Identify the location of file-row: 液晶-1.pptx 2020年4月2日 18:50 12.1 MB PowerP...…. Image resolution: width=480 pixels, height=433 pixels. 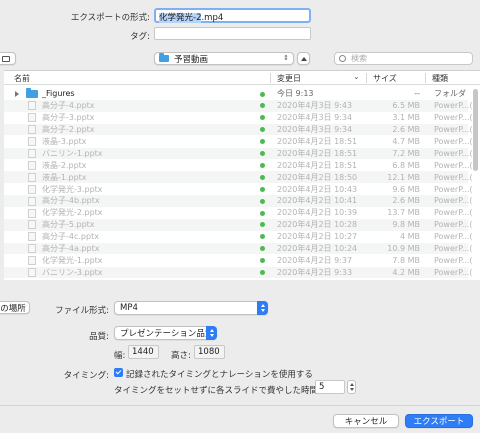
(238, 177).